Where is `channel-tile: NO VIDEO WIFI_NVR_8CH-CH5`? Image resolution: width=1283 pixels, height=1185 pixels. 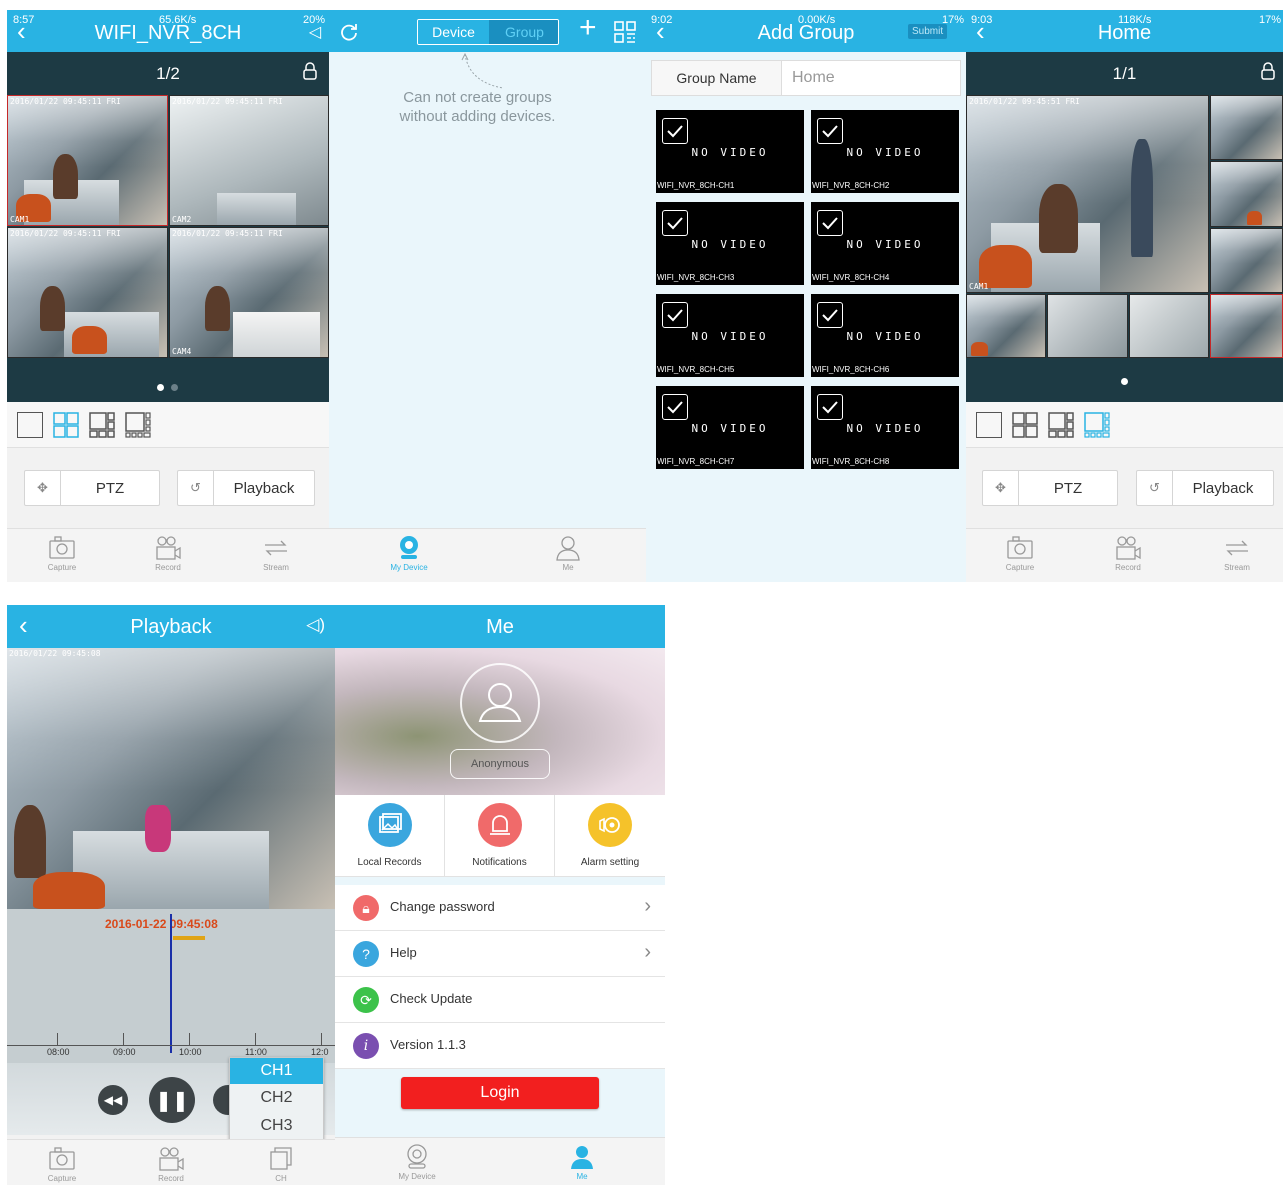
channel-tile: NO VIDEO WIFI_NVR_8CH-CH5 is located at coordinates (730, 335).